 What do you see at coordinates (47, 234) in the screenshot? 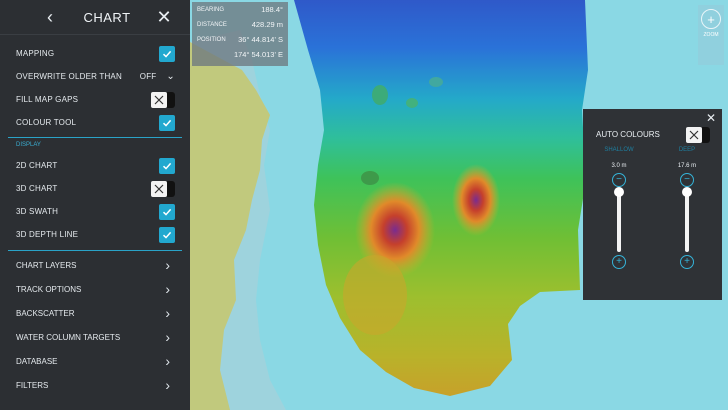
I see `3d-depth-line-label: 3D DEPTH LINE` at bounding box center [47, 234].